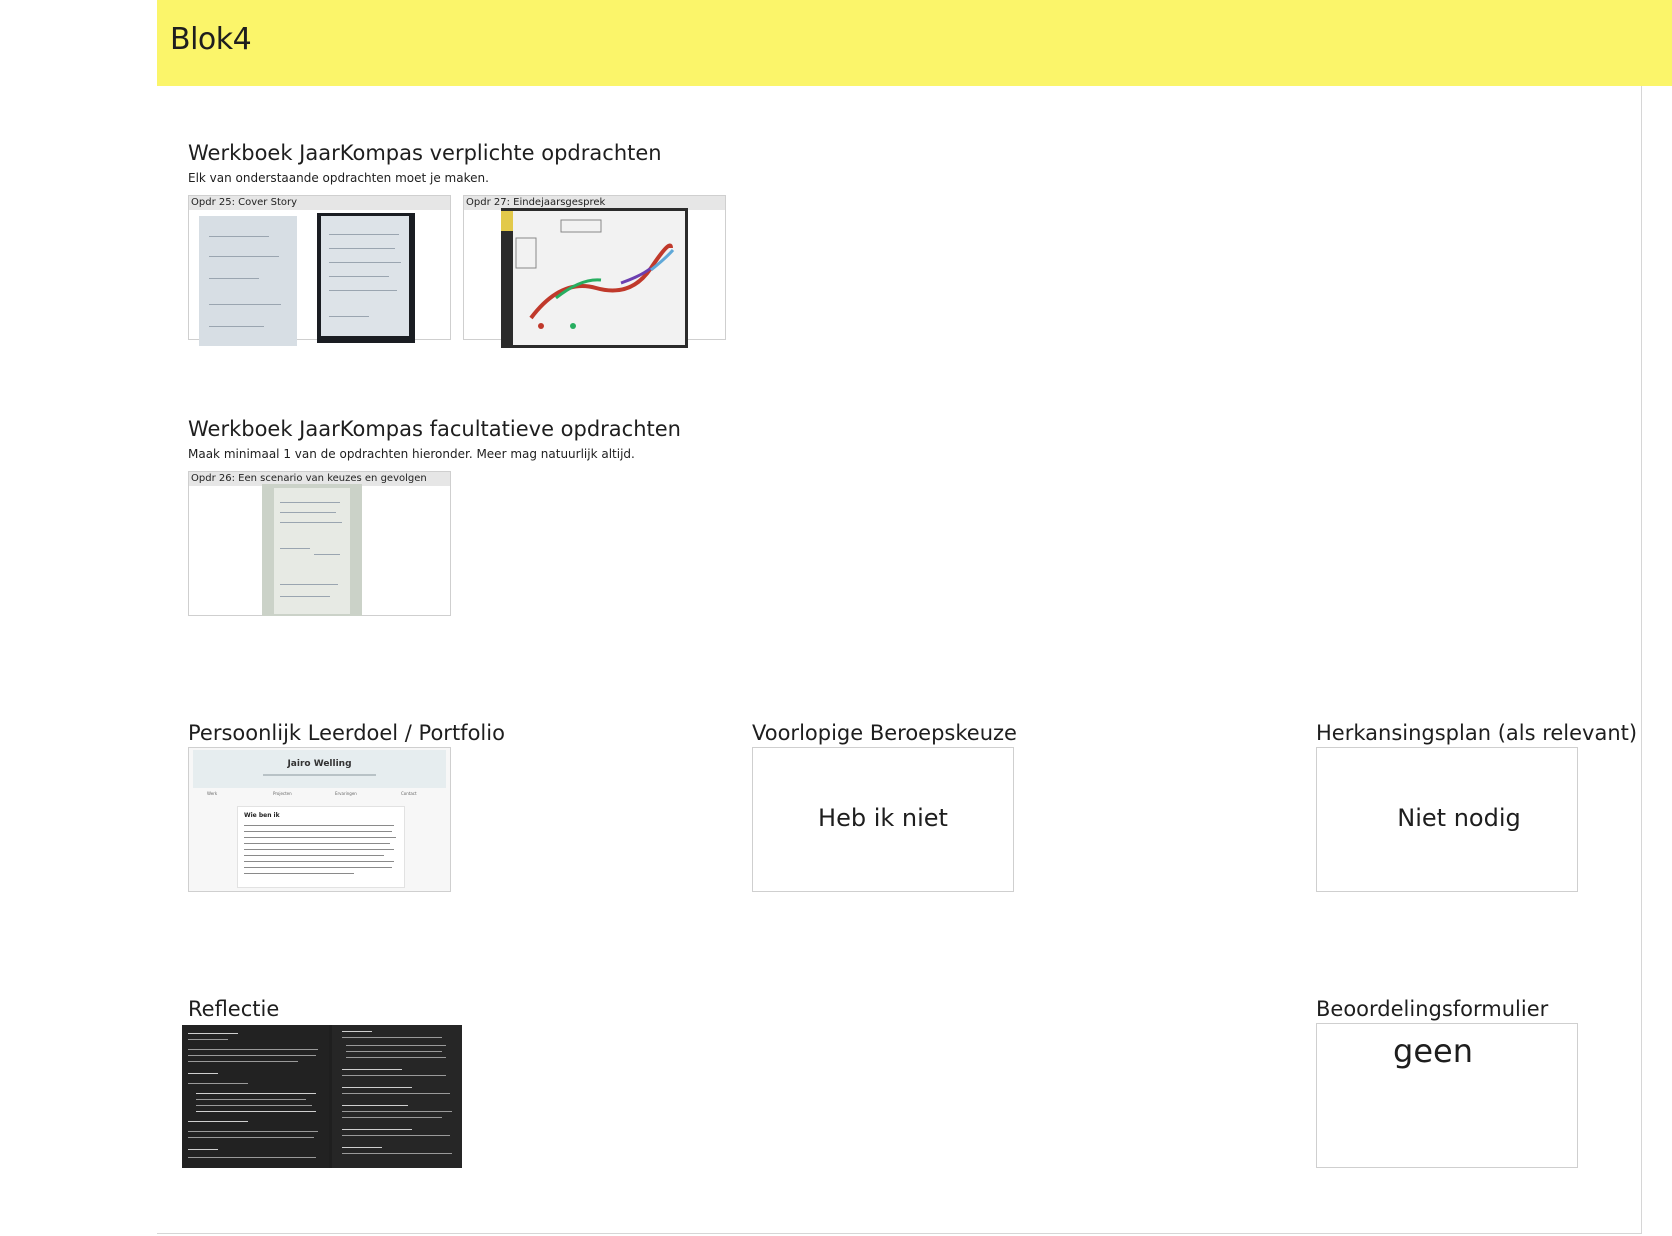  What do you see at coordinates (212, 793) in the screenshot?
I see `portfolio-nav-item: Werk` at bounding box center [212, 793].